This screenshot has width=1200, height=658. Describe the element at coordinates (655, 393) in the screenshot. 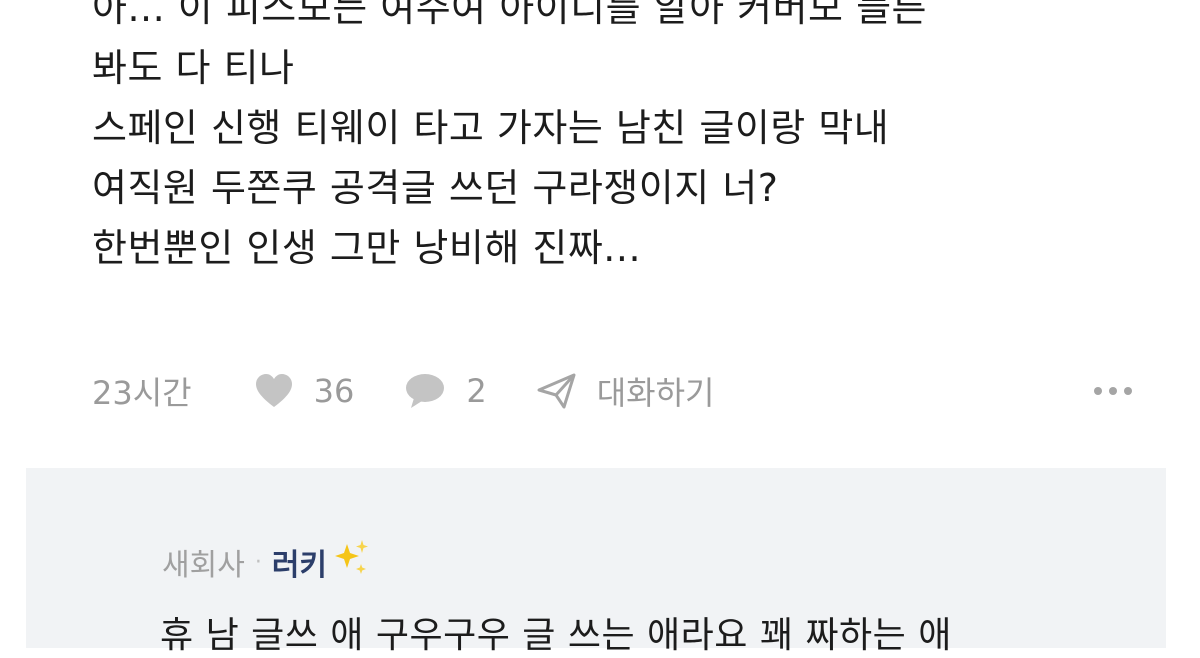

I see `chat-label: 대화하기` at that location.